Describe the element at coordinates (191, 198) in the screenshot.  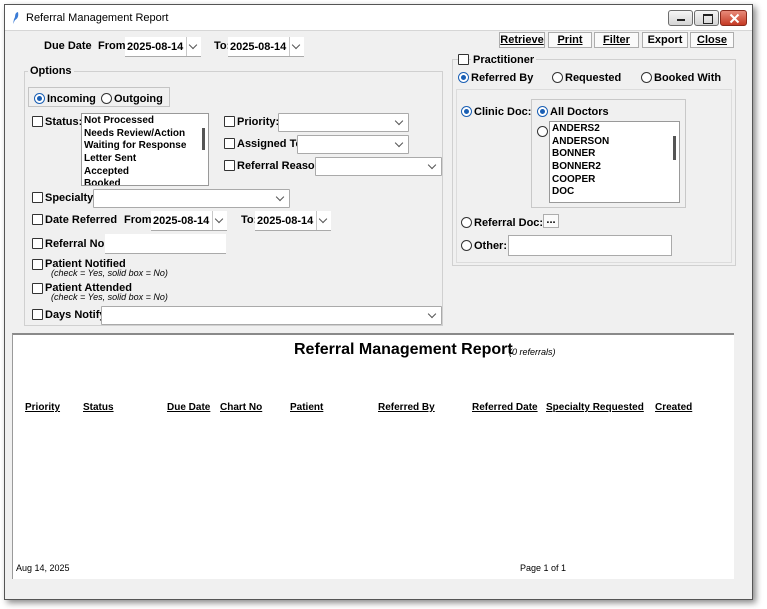
I see `specialty-dropdown` at that location.